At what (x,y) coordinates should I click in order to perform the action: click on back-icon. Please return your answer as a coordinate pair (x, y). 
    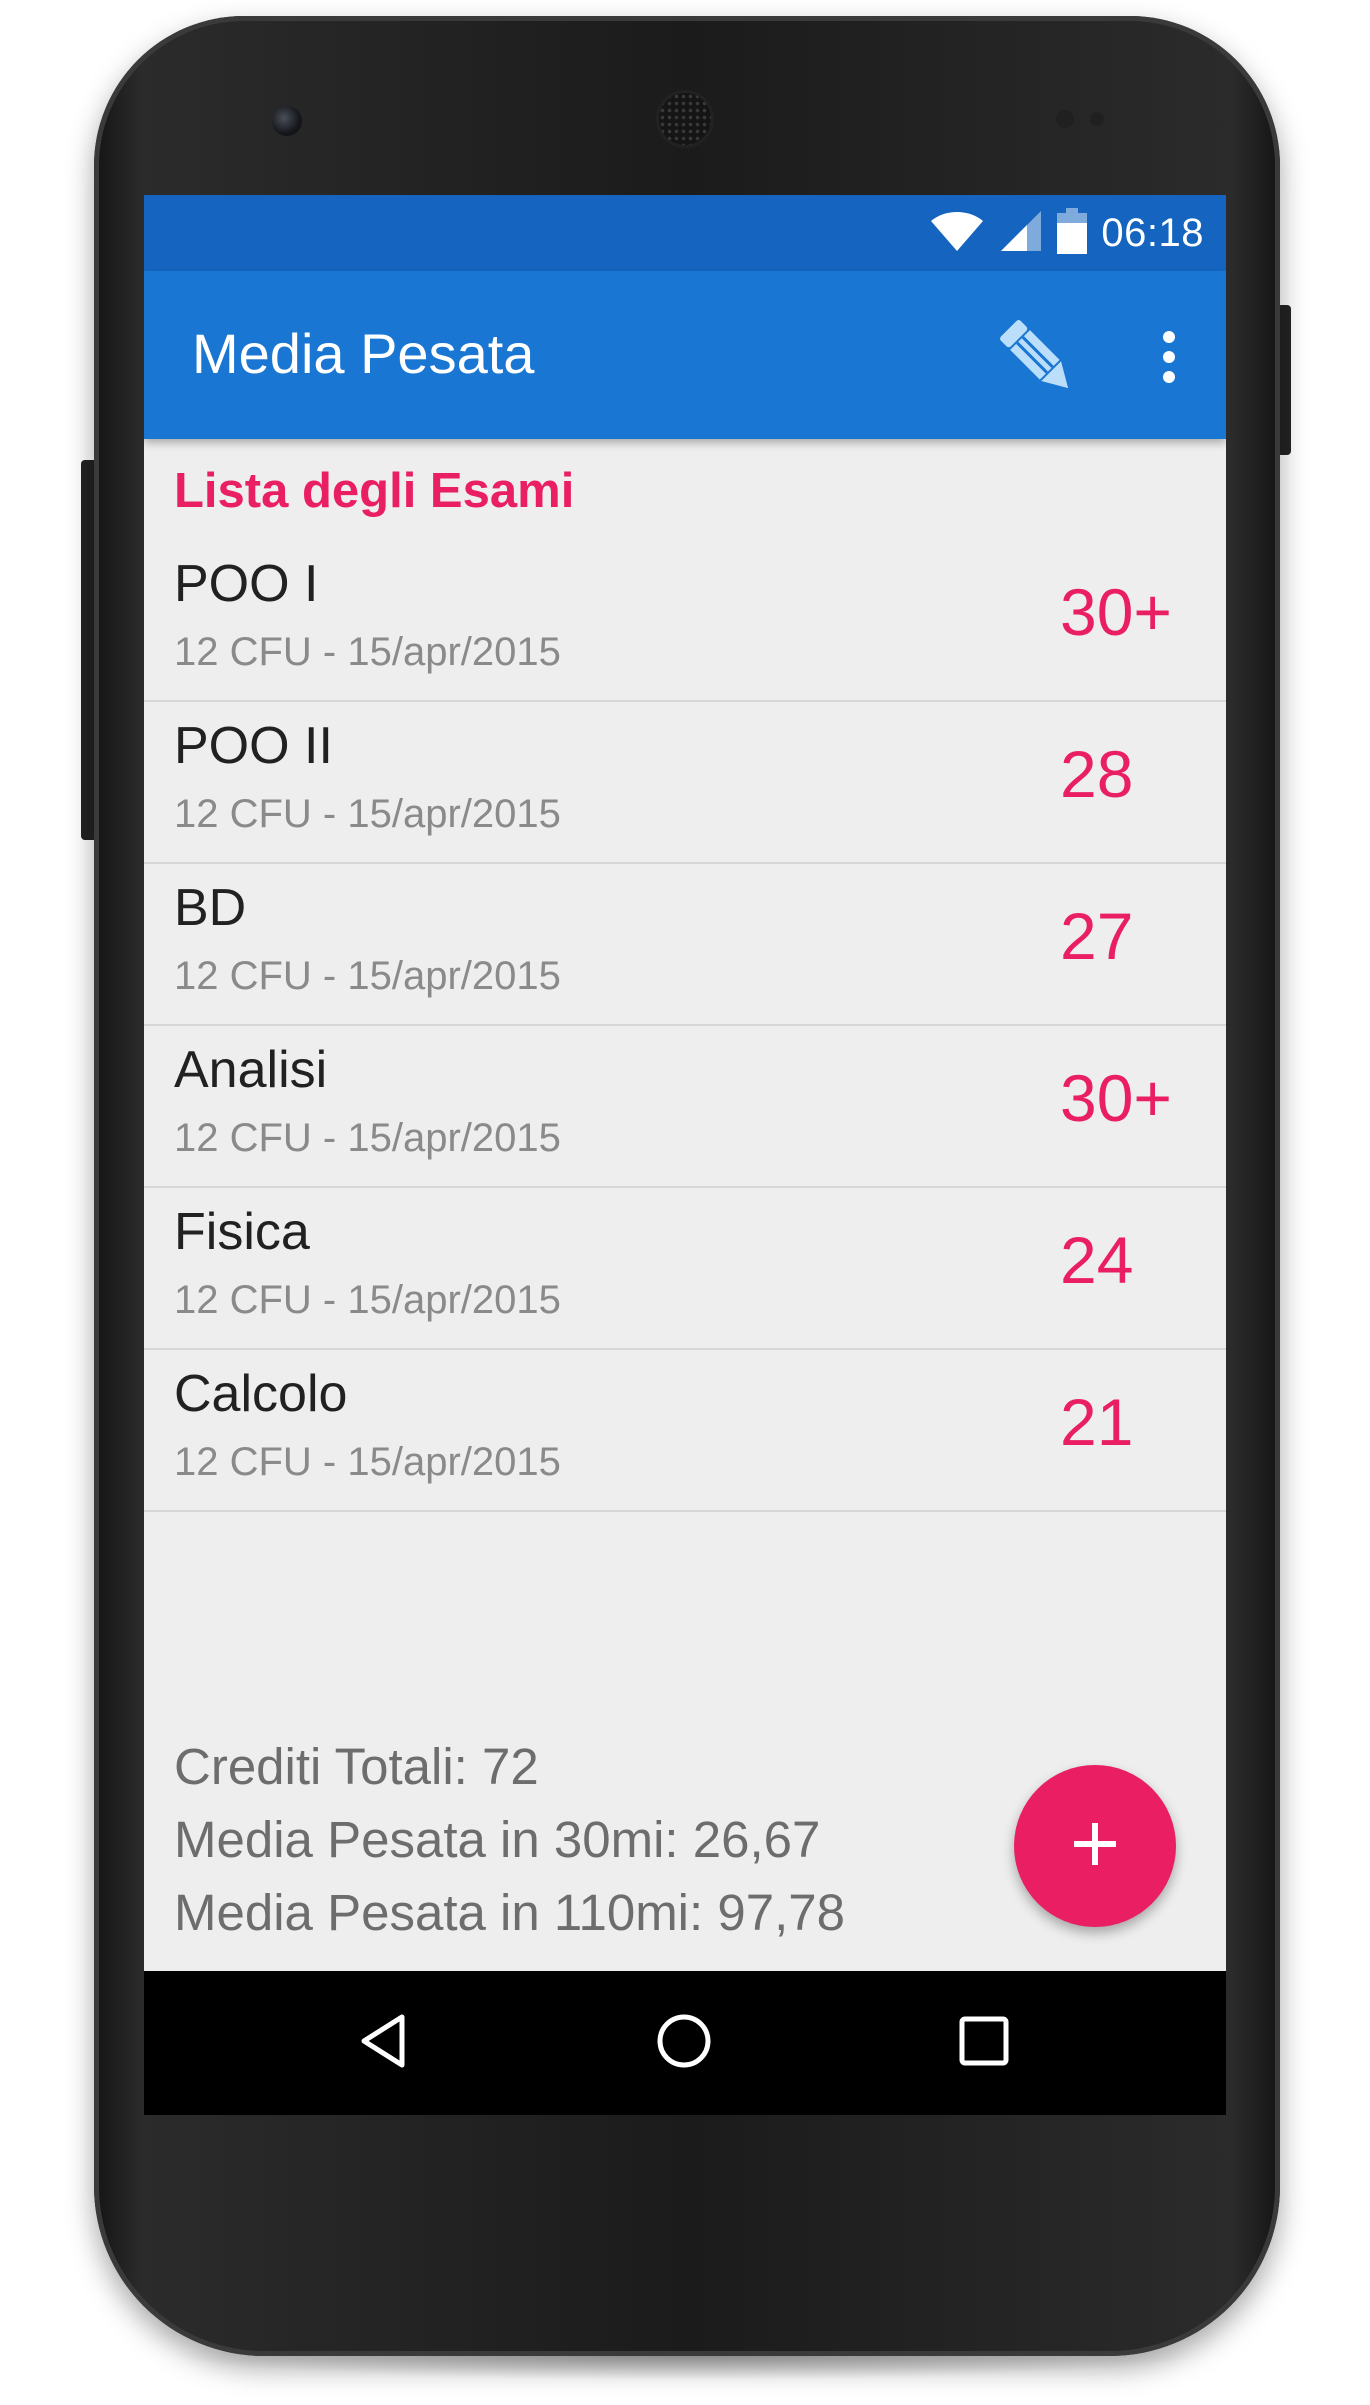
    Looking at the image, I should click on (384, 2043).